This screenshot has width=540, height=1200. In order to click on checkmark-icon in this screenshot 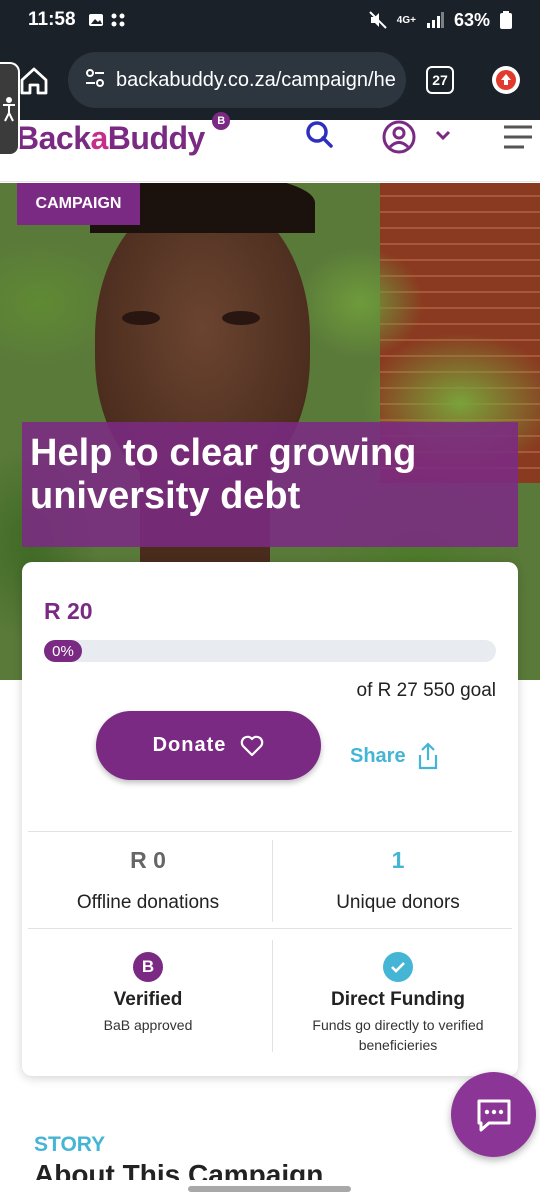, I will do `click(398, 967)`.